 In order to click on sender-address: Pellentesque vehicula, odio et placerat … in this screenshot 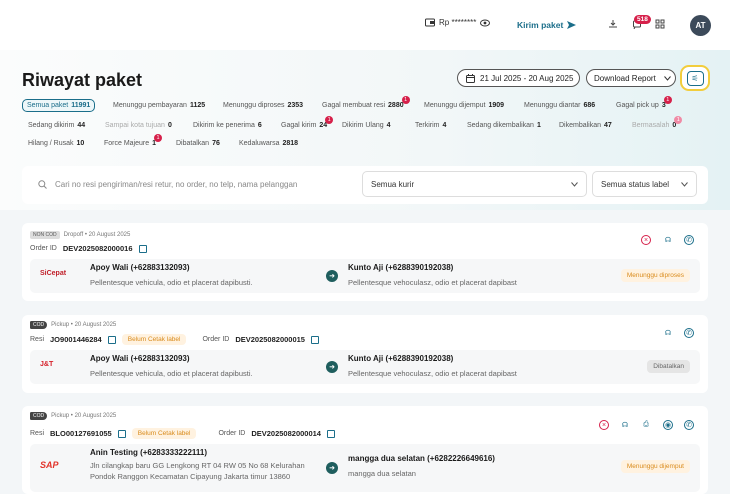, I will do `click(171, 282)`.